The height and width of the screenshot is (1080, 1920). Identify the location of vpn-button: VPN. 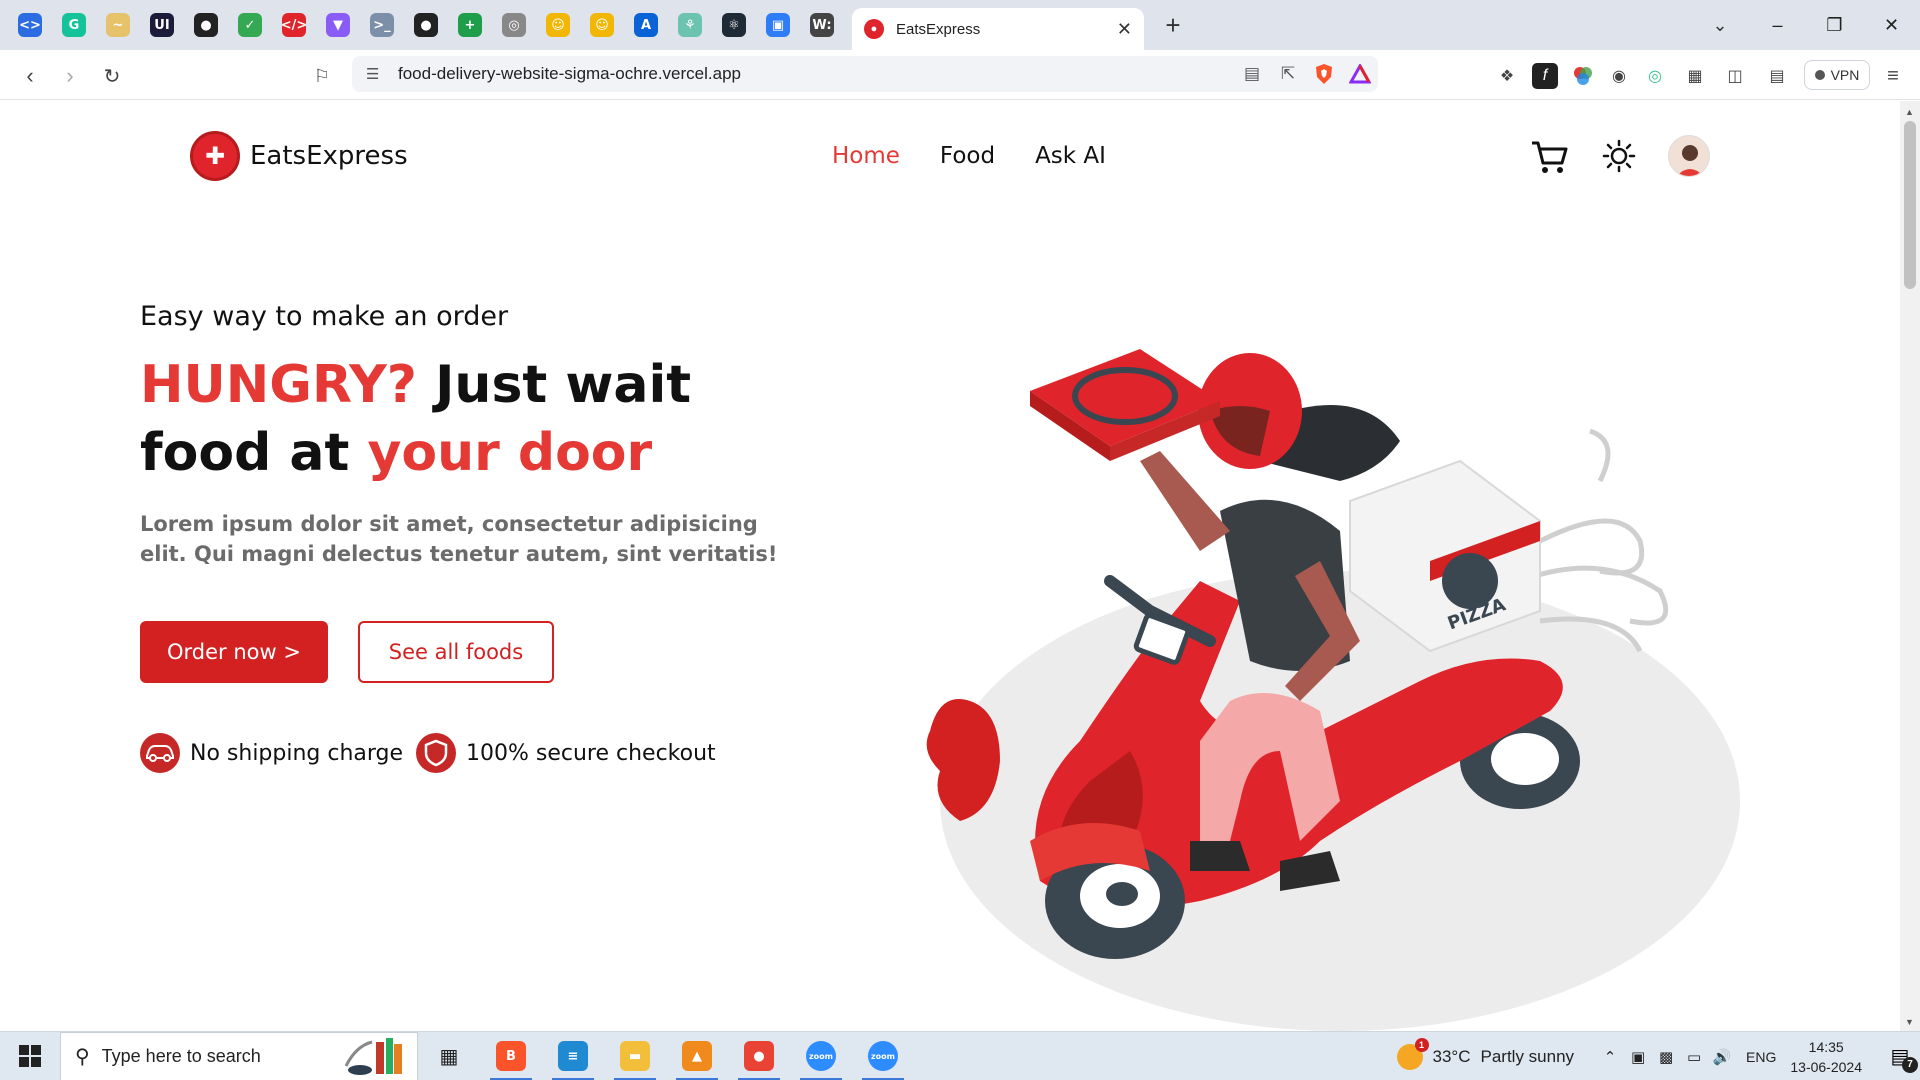
(1837, 75).